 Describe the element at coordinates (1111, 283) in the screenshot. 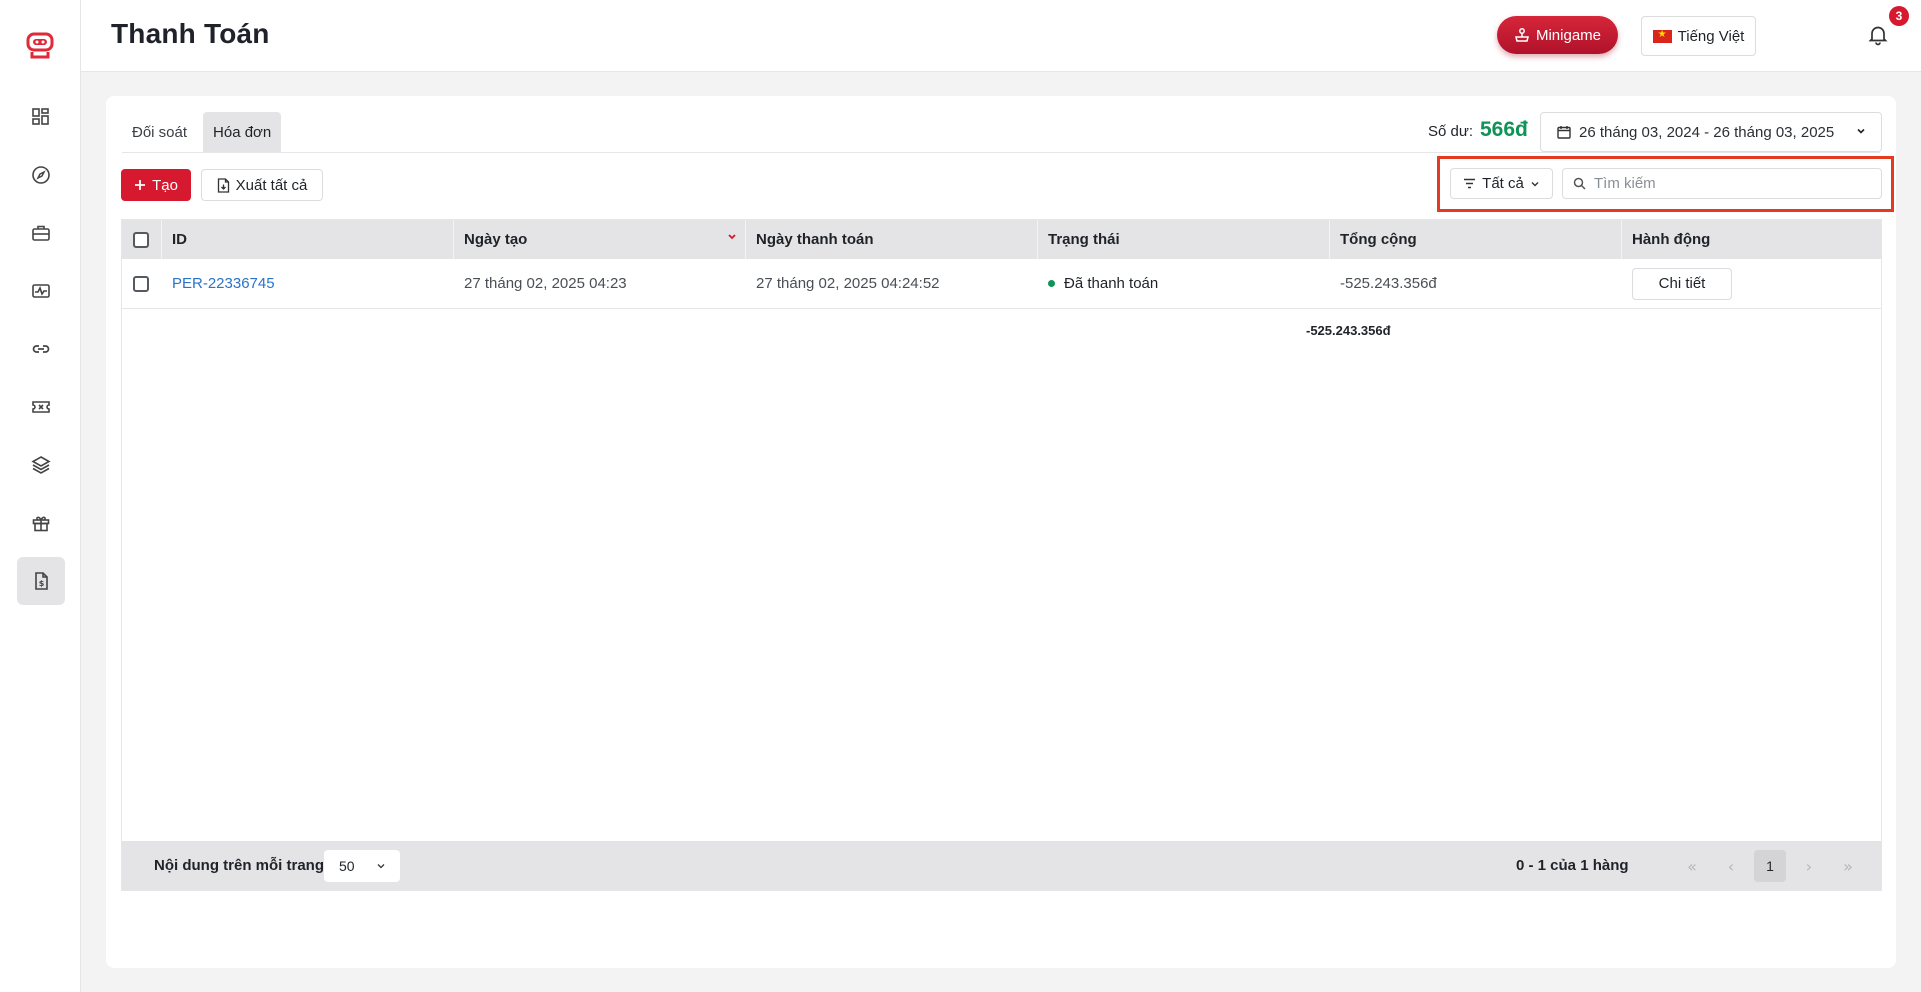

I see `status-text: Đã thanh toán` at that location.